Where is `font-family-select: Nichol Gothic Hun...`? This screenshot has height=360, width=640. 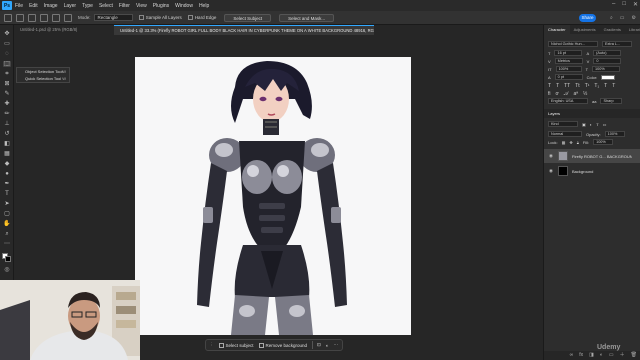 font-family-select: Nichol Gothic Hun... is located at coordinates (573, 44).